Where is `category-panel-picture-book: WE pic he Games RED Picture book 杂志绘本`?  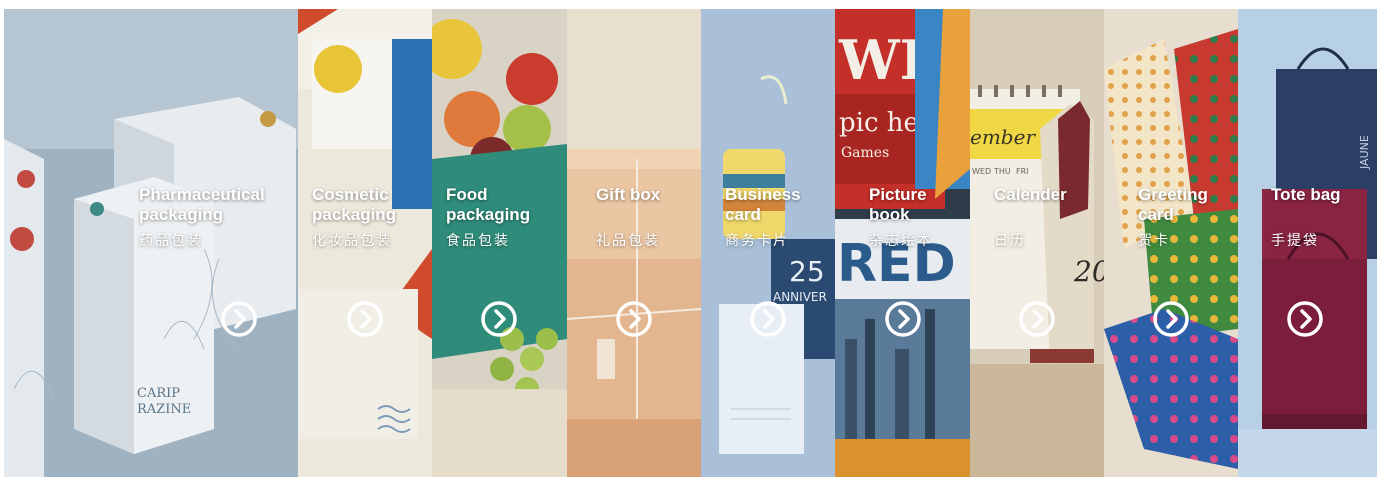 category-panel-picture-book: WE pic he Games RED Picture book 杂志绘本 is located at coordinates (902, 243).